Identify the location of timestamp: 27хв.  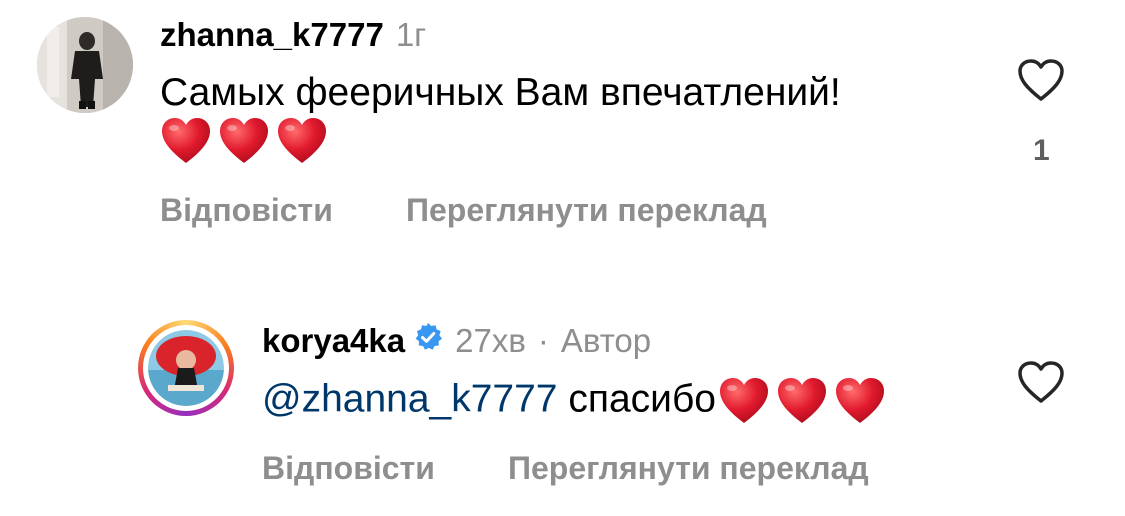
(490, 340).